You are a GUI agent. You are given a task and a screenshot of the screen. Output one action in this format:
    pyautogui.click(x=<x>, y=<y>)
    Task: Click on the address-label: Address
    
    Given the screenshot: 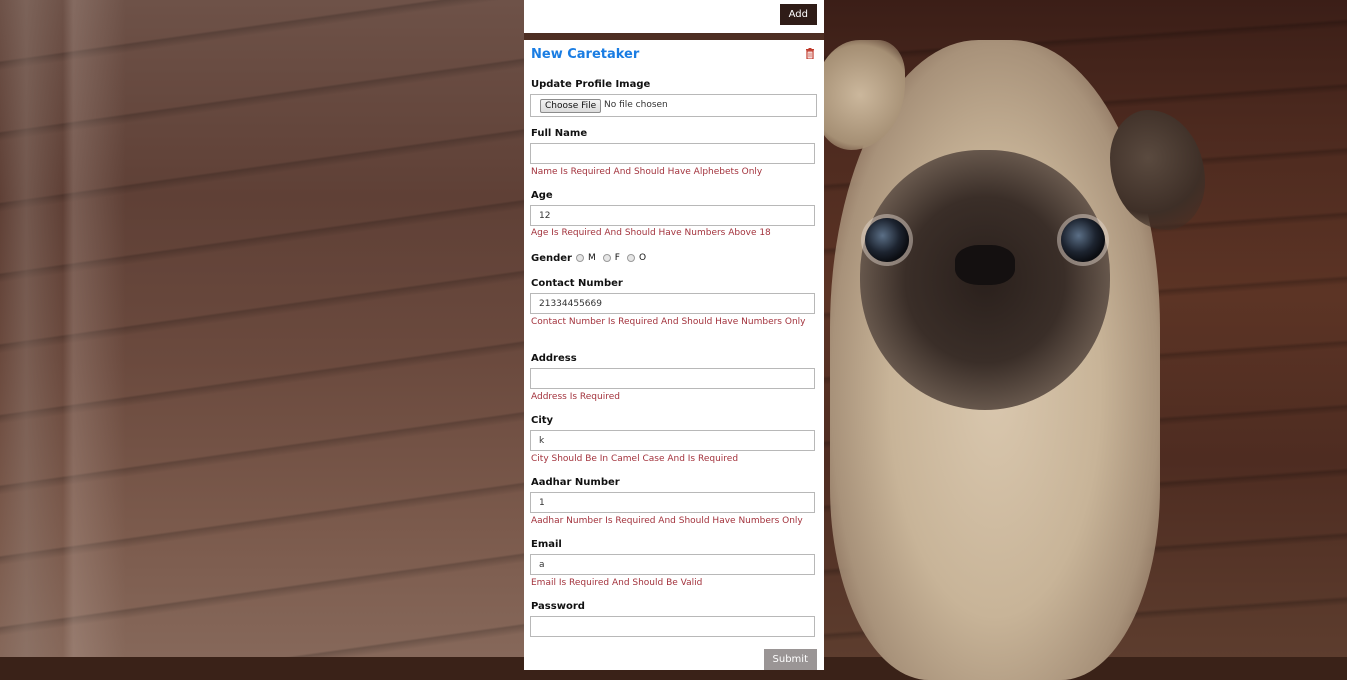 What is the action you would take?
    pyautogui.click(x=554, y=358)
    